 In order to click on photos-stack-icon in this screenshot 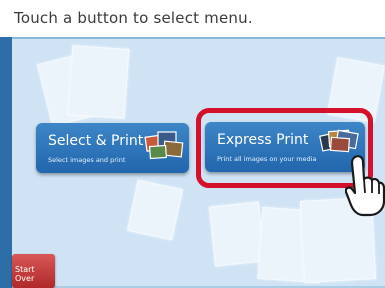, I will do `click(339, 141)`.